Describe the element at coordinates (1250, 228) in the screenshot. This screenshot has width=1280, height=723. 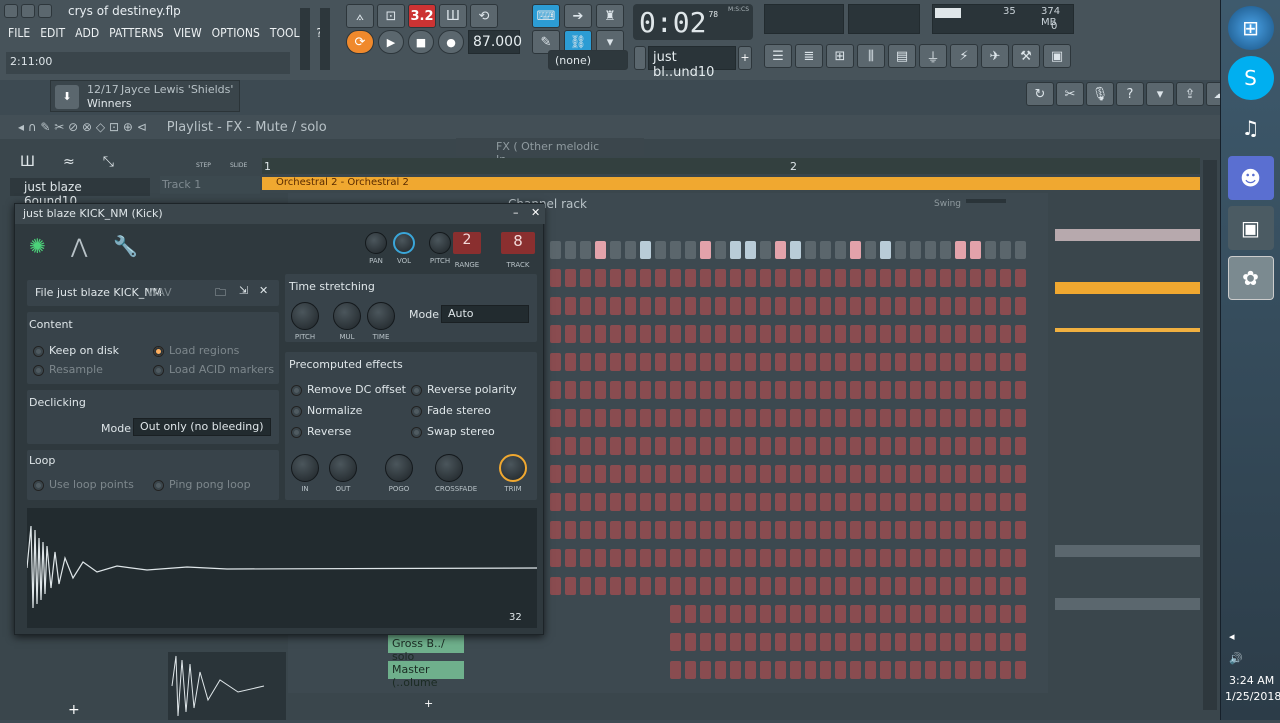
I see `monitor-app-icon: ▣` at that location.